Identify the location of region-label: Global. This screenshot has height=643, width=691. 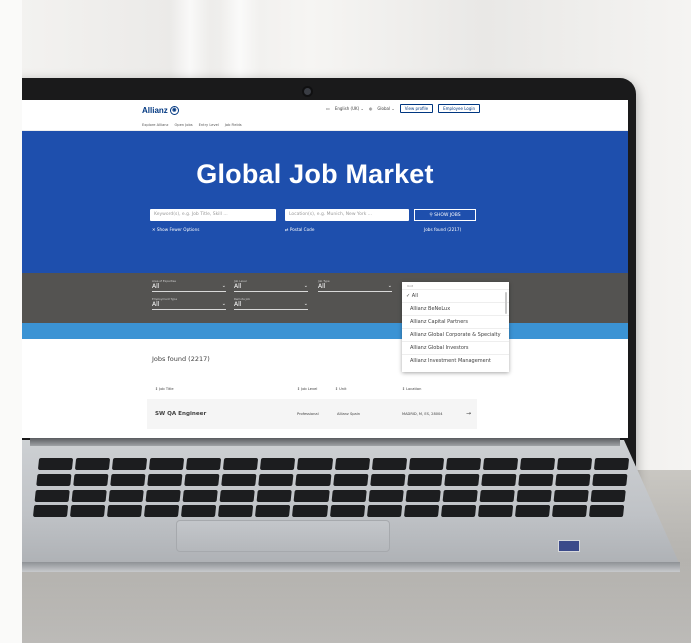
(384, 108).